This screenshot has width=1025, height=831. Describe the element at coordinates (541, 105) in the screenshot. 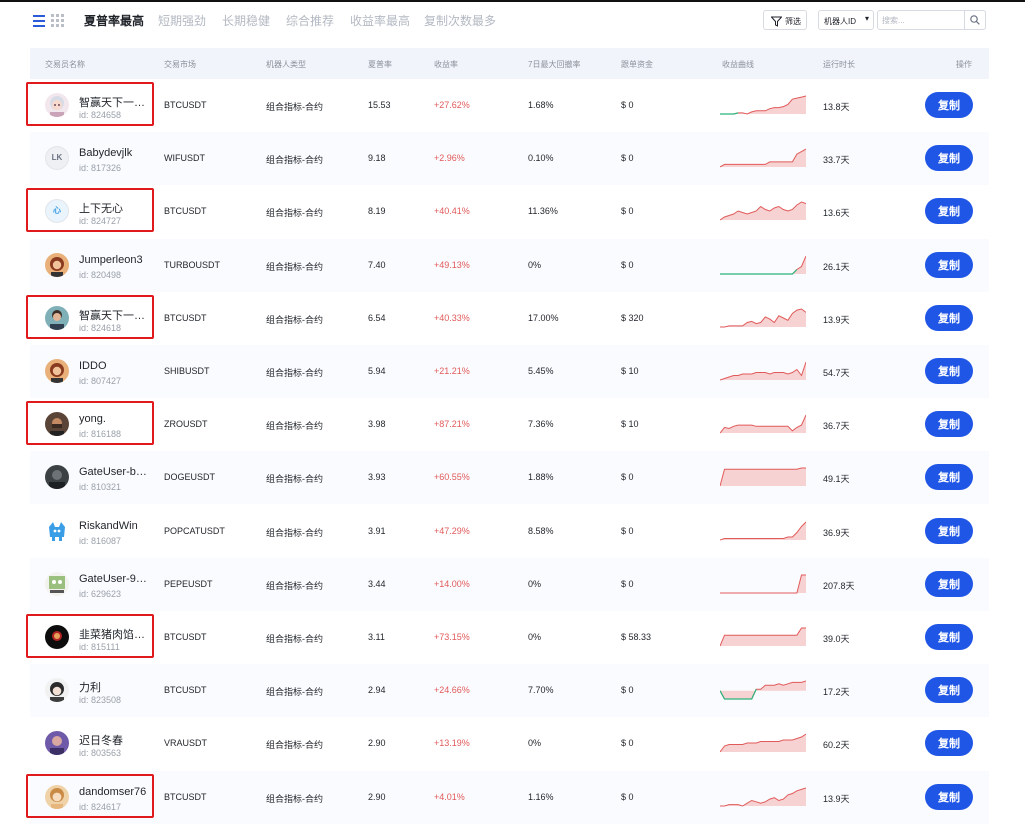

I see `drawdown-cell: 1.68%` at that location.